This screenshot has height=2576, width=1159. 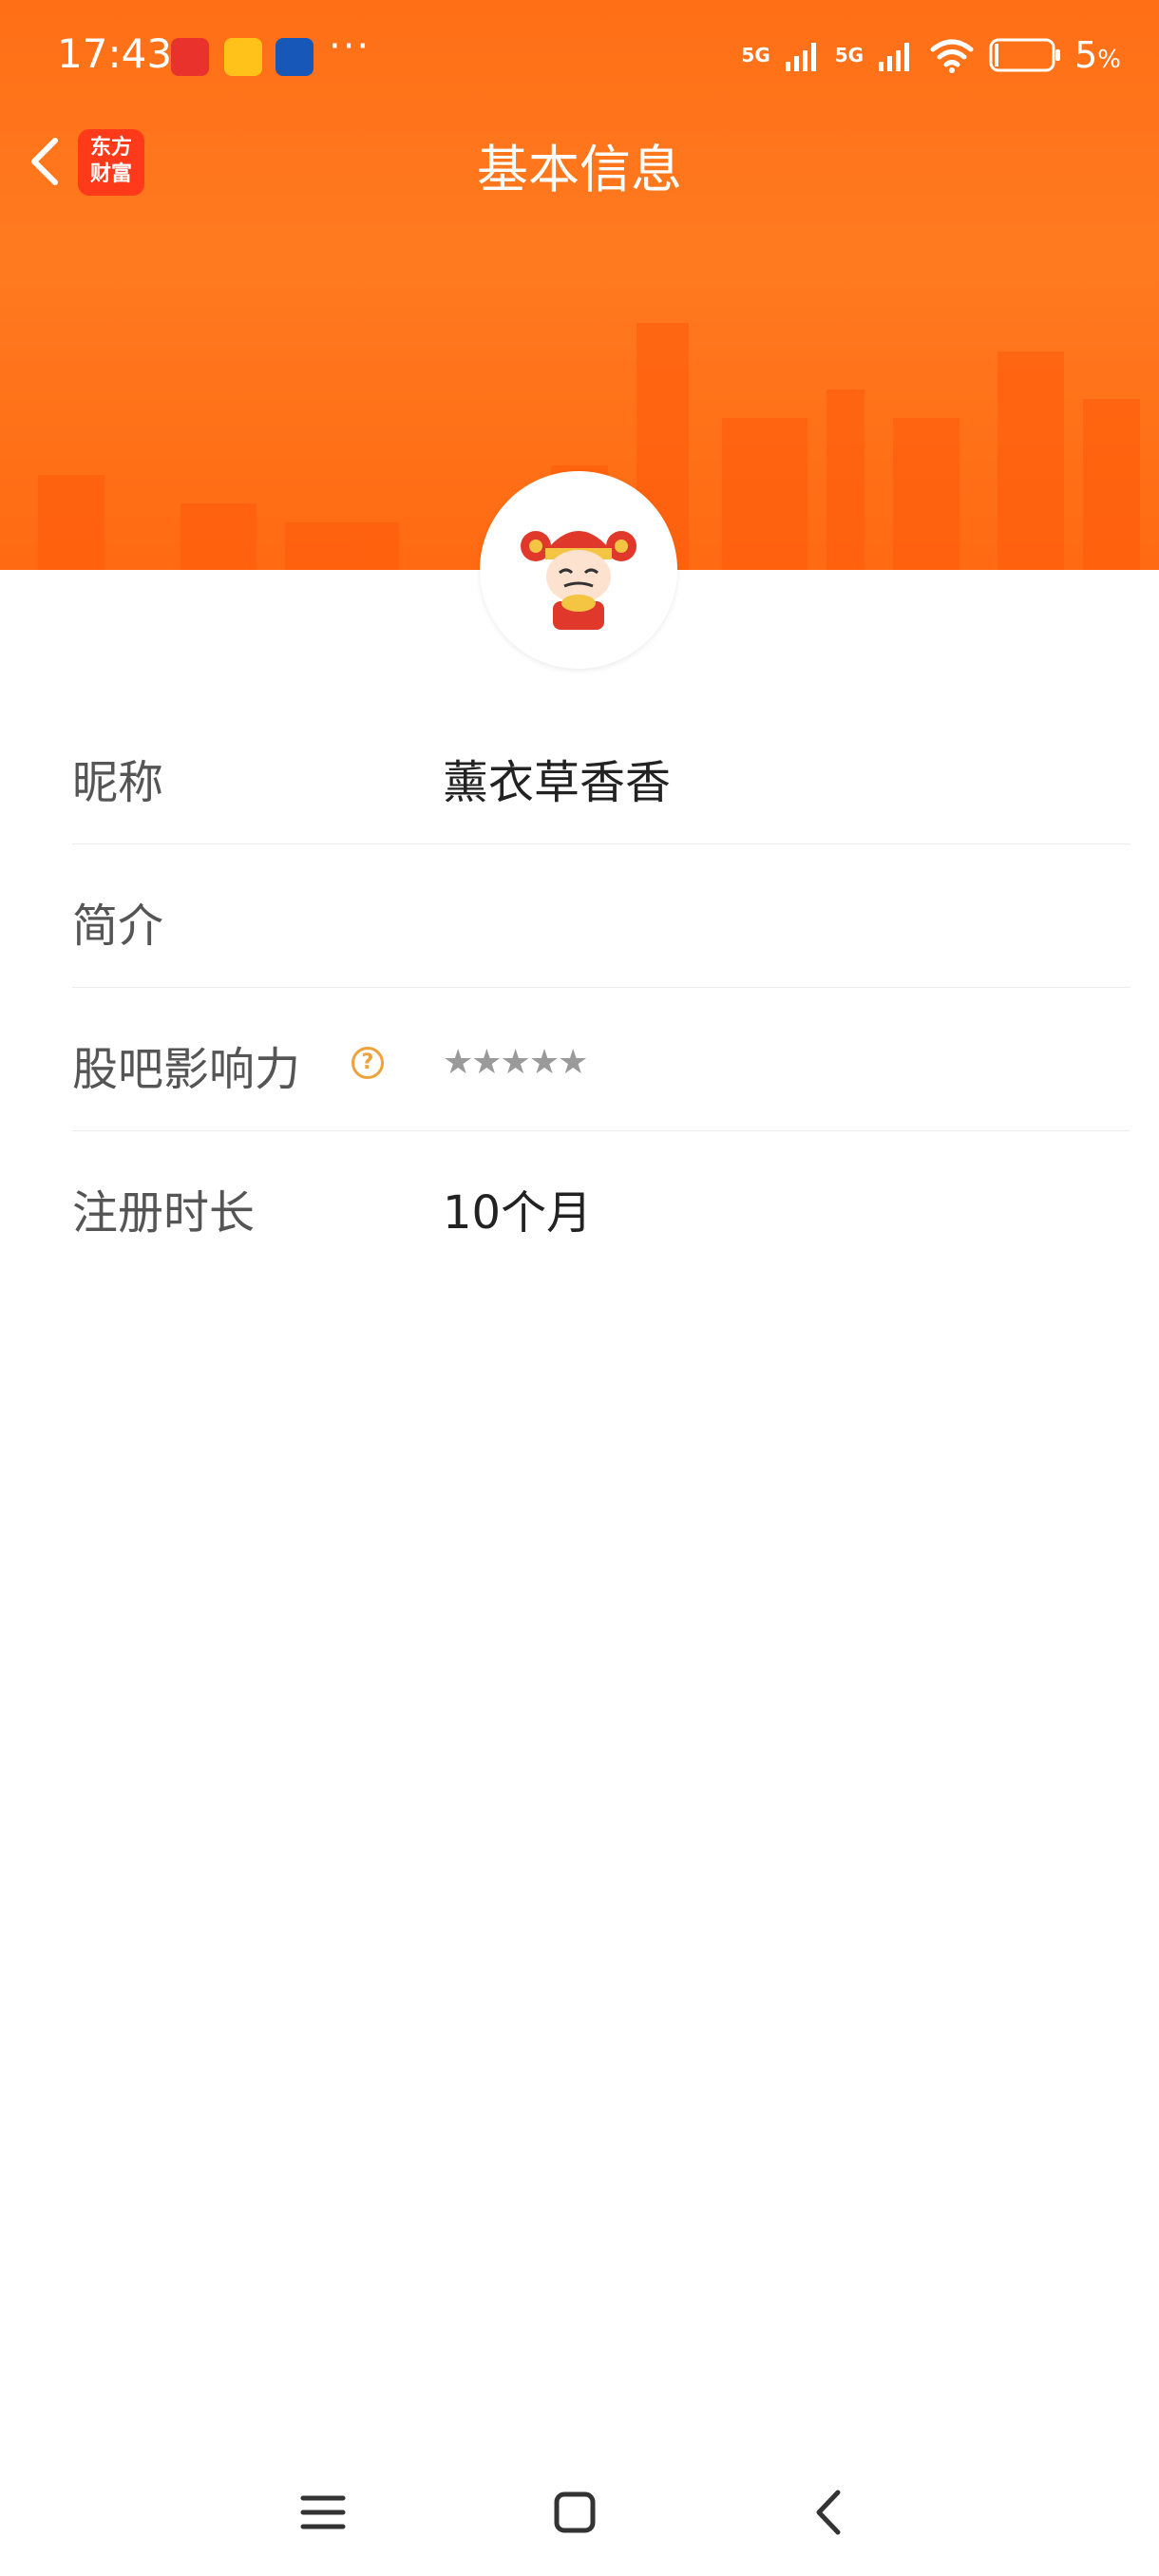 I want to click on influence-stars: ★★★★★, so click(x=515, y=1062).